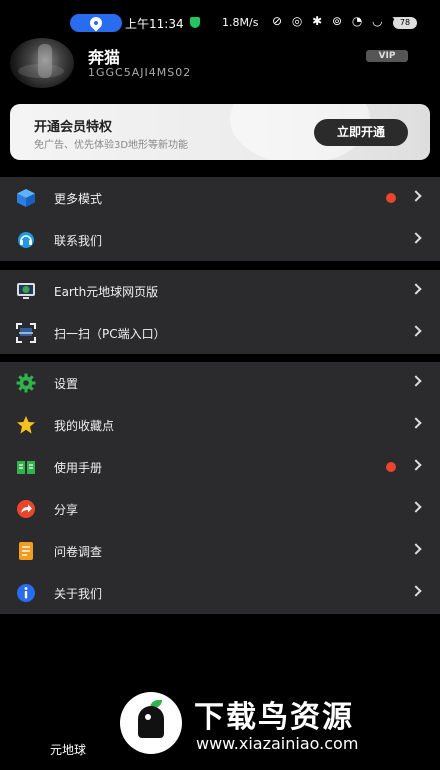  I want to click on menu-item-about-us: 关于我们, so click(220, 593).